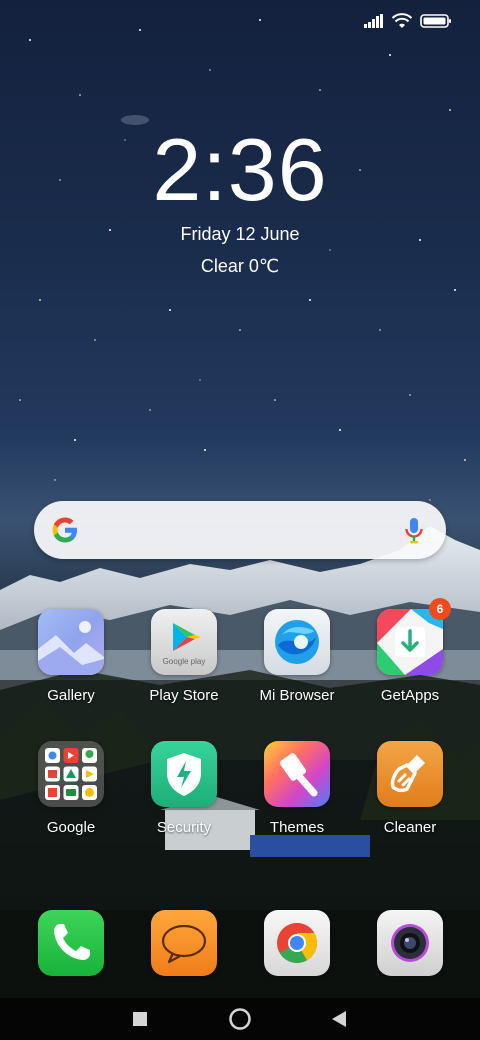 The image size is (480, 1040). I want to click on app-label: Mi Browser, so click(297, 695).